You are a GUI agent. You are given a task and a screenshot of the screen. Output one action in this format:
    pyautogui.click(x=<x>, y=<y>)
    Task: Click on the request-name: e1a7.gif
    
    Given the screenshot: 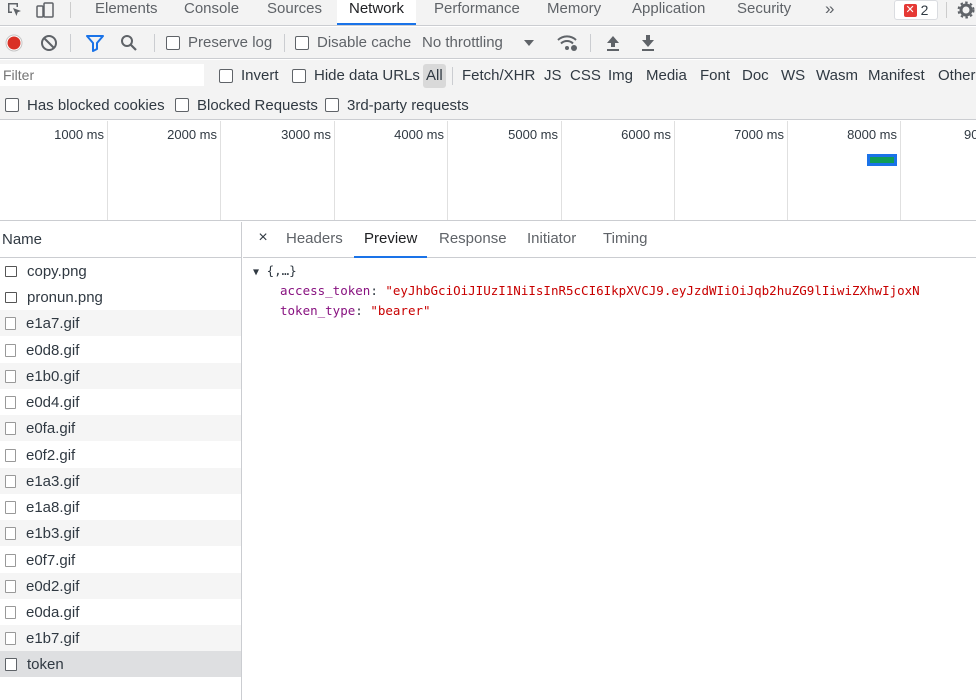 What is the action you would take?
    pyautogui.click(x=53, y=323)
    